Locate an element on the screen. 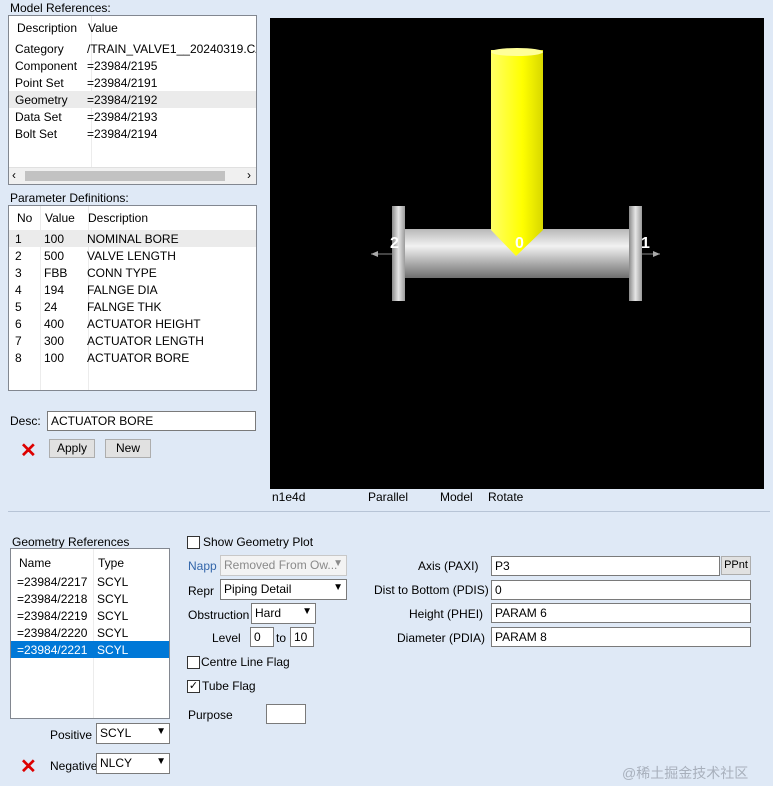  row-no: 7 is located at coordinates (18, 341).